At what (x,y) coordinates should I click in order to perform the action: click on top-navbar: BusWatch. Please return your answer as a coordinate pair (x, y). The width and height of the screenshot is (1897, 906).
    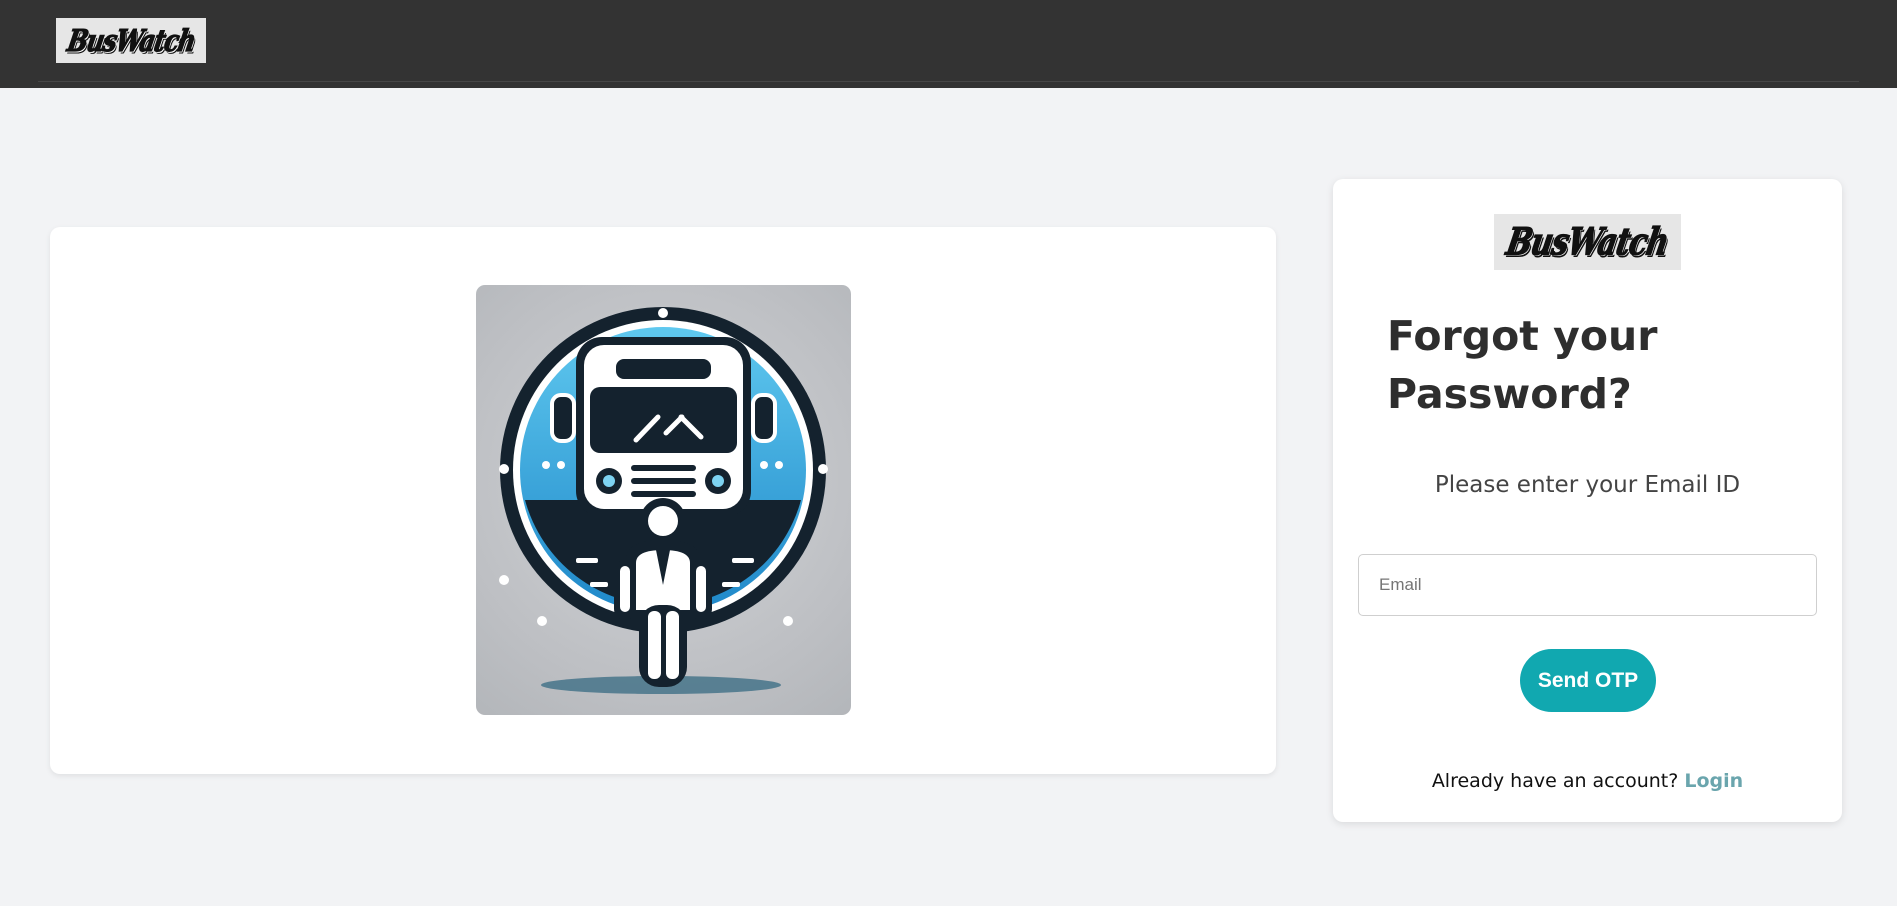
    Looking at the image, I should click on (948, 44).